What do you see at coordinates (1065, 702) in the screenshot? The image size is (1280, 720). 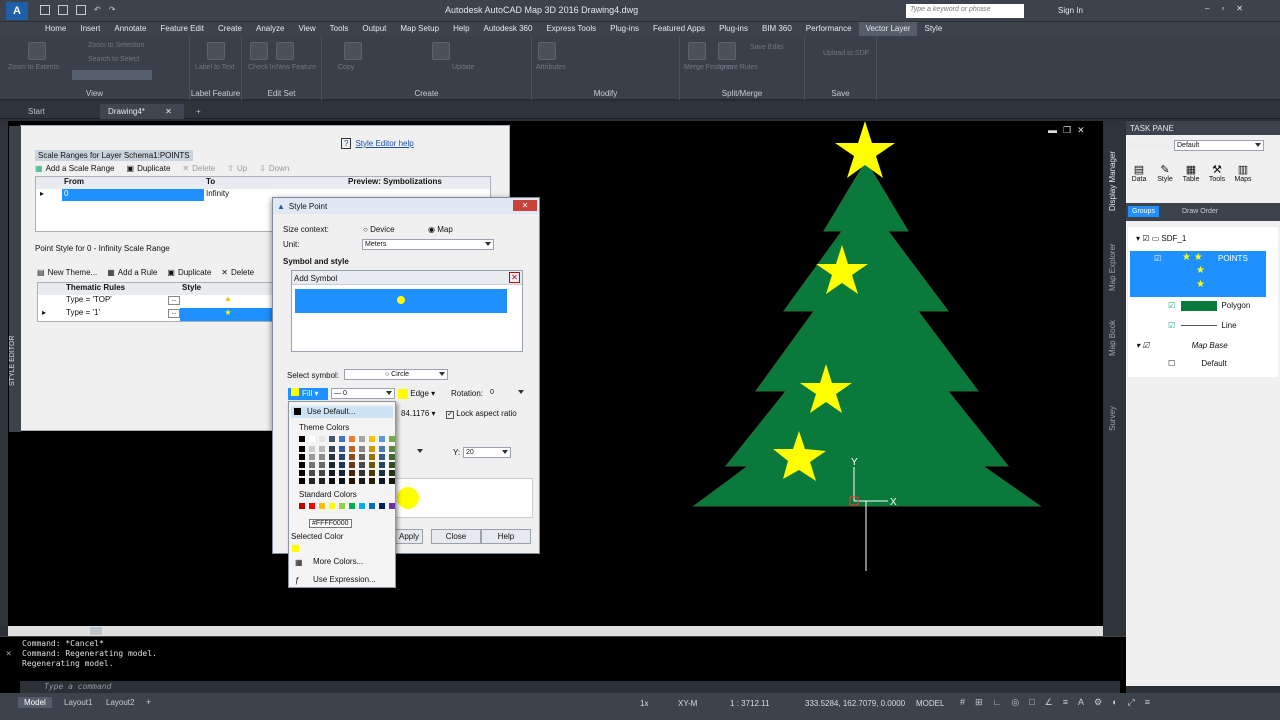 I see `lineweight-icon: ≡` at bounding box center [1065, 702].